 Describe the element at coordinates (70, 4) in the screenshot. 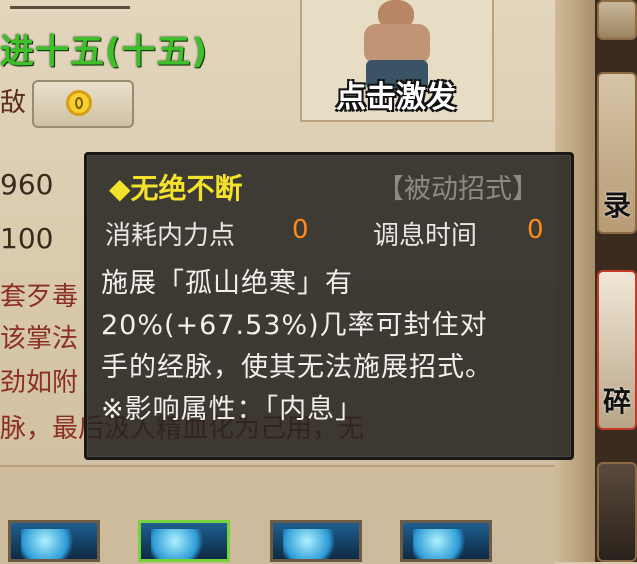

I see `top-divider` at that location.